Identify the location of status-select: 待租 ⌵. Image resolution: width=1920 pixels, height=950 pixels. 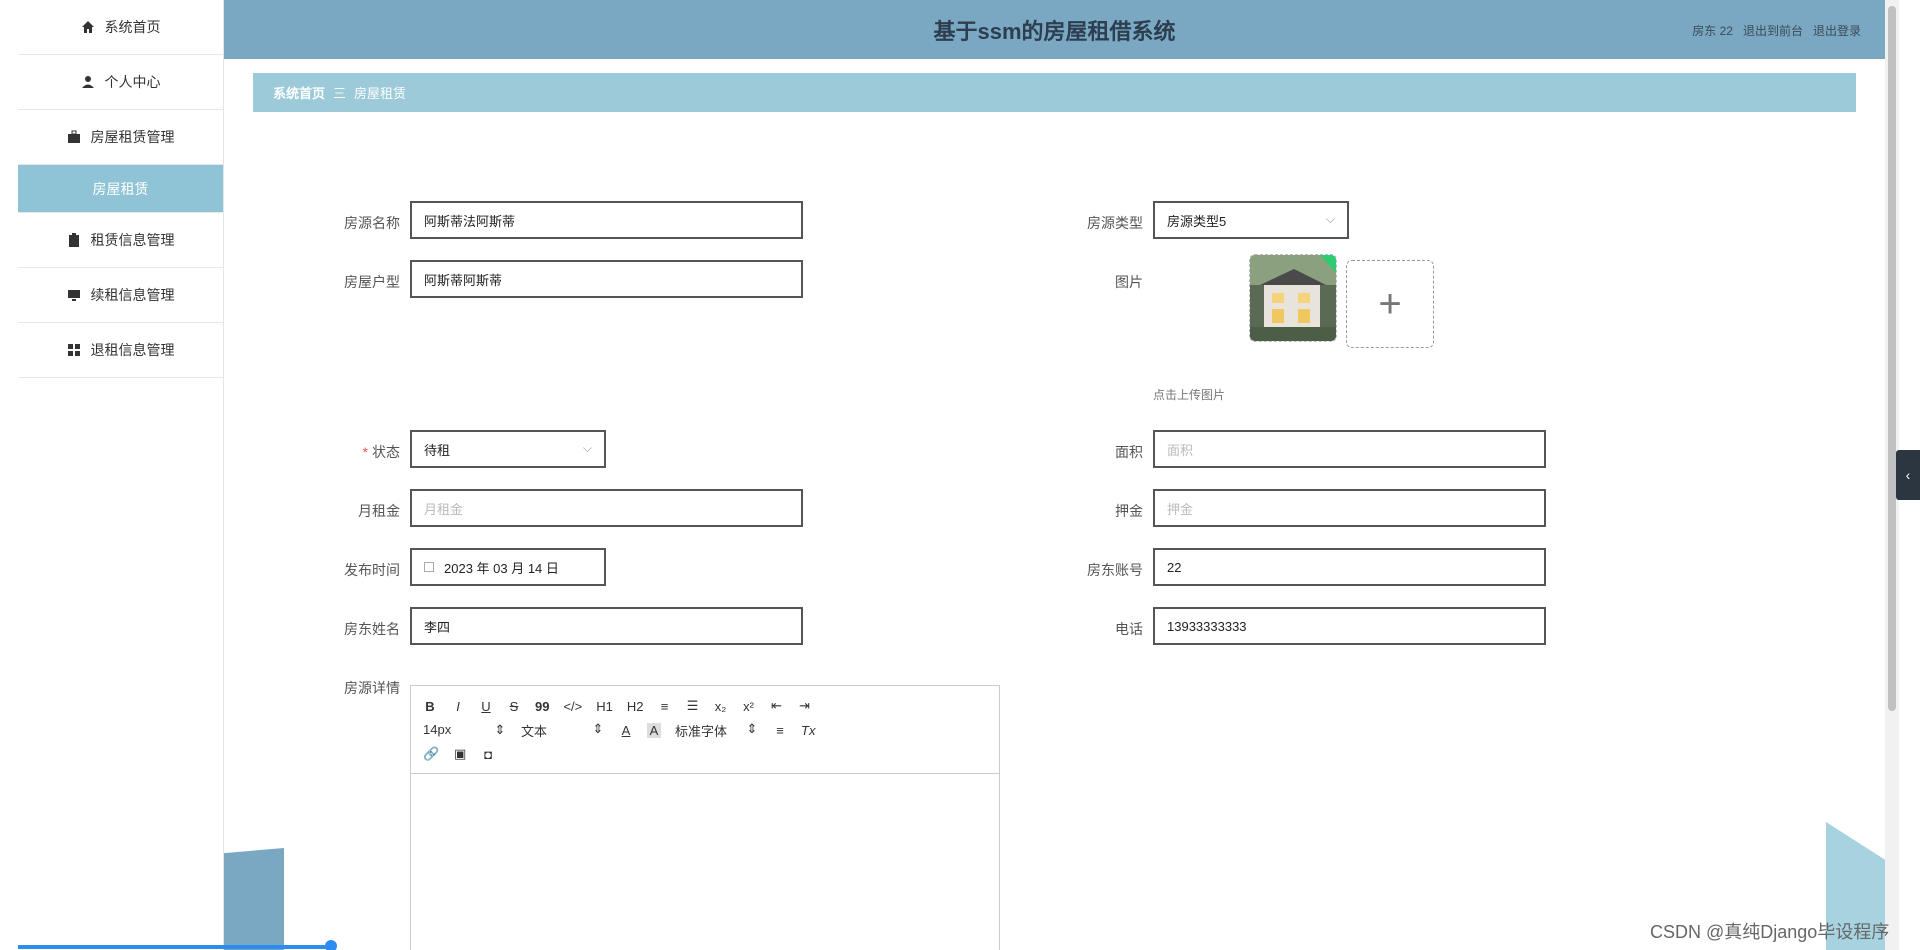
(508, 449).